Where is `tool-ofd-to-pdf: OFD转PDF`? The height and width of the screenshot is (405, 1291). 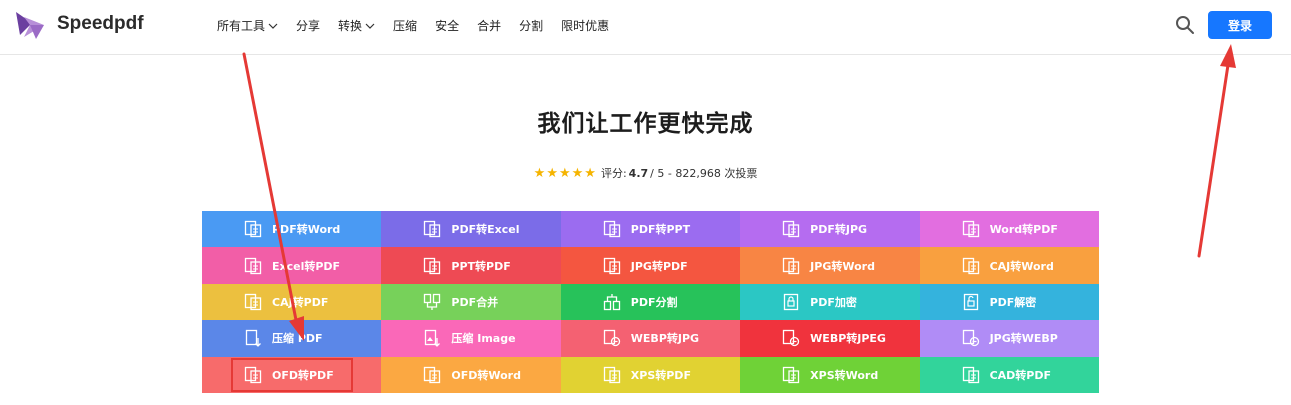
tool-ofd-to-pdf: OFD转PDF is located at coordinates (292, 374).